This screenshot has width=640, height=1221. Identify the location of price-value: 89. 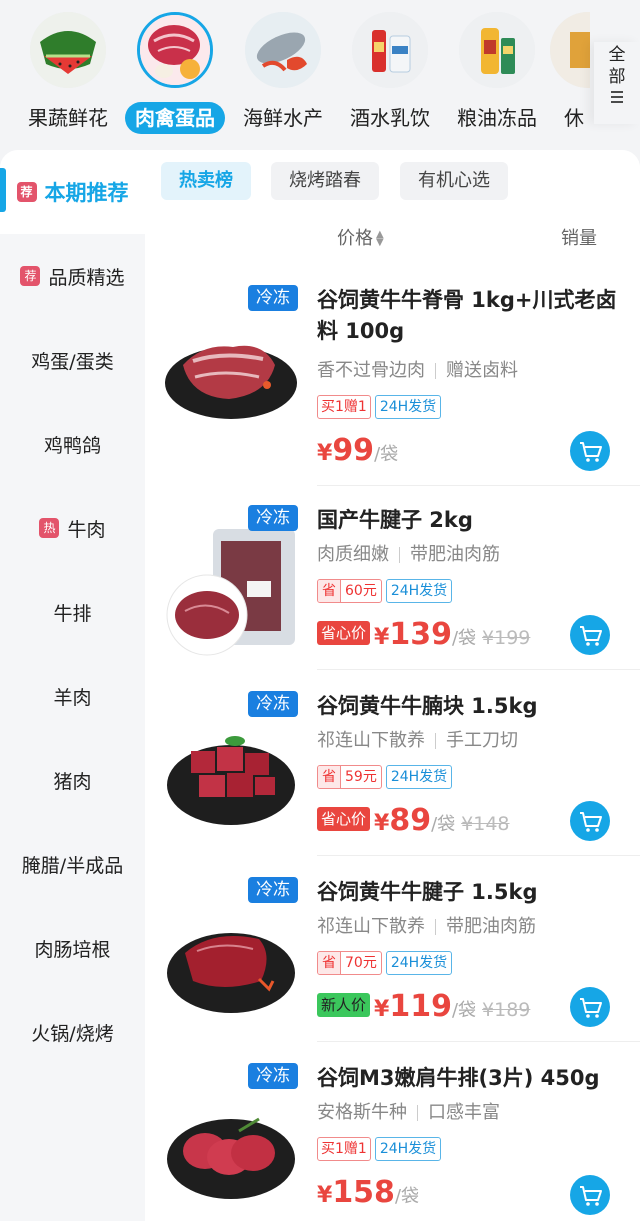
(410, 820).